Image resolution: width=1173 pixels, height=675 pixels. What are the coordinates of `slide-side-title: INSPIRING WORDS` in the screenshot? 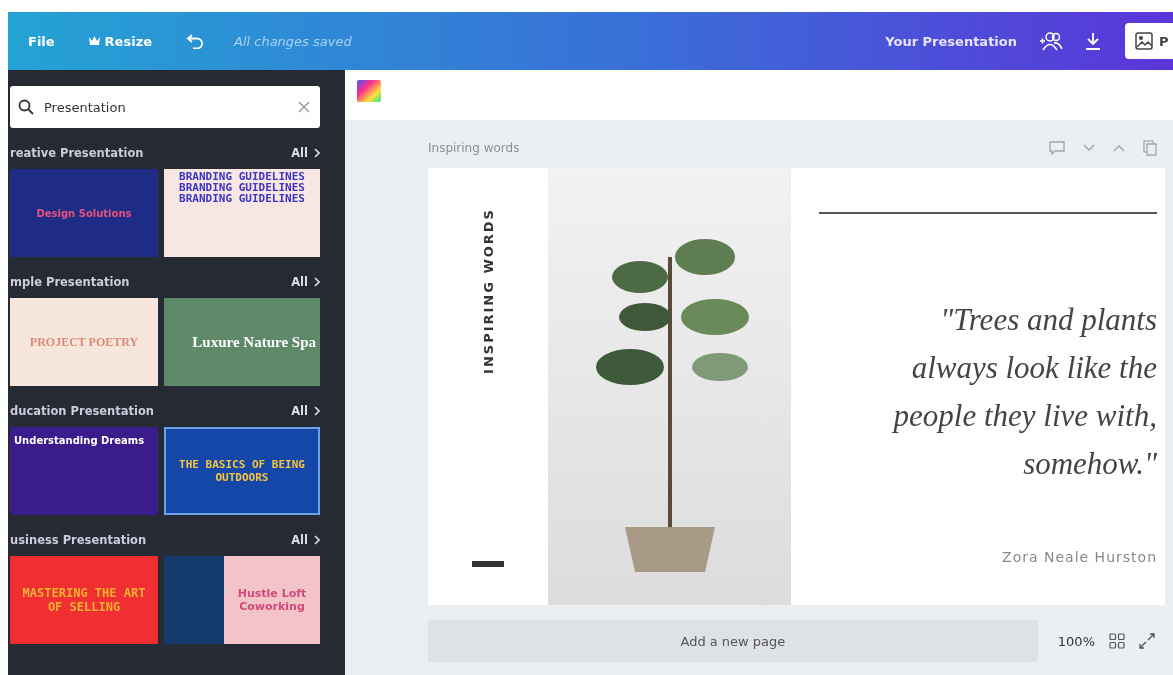 It's located at (488, 291).